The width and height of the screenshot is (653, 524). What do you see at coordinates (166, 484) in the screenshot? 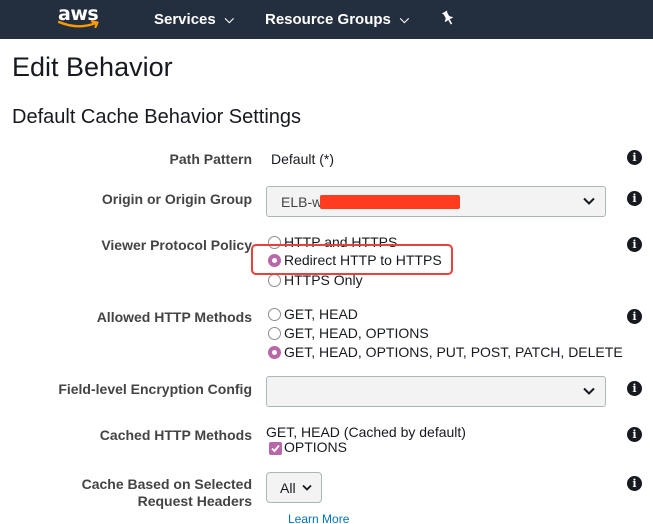
I see `cache-headers-label-line1: Cache Based on Selected` at bounding box center [166, 484].